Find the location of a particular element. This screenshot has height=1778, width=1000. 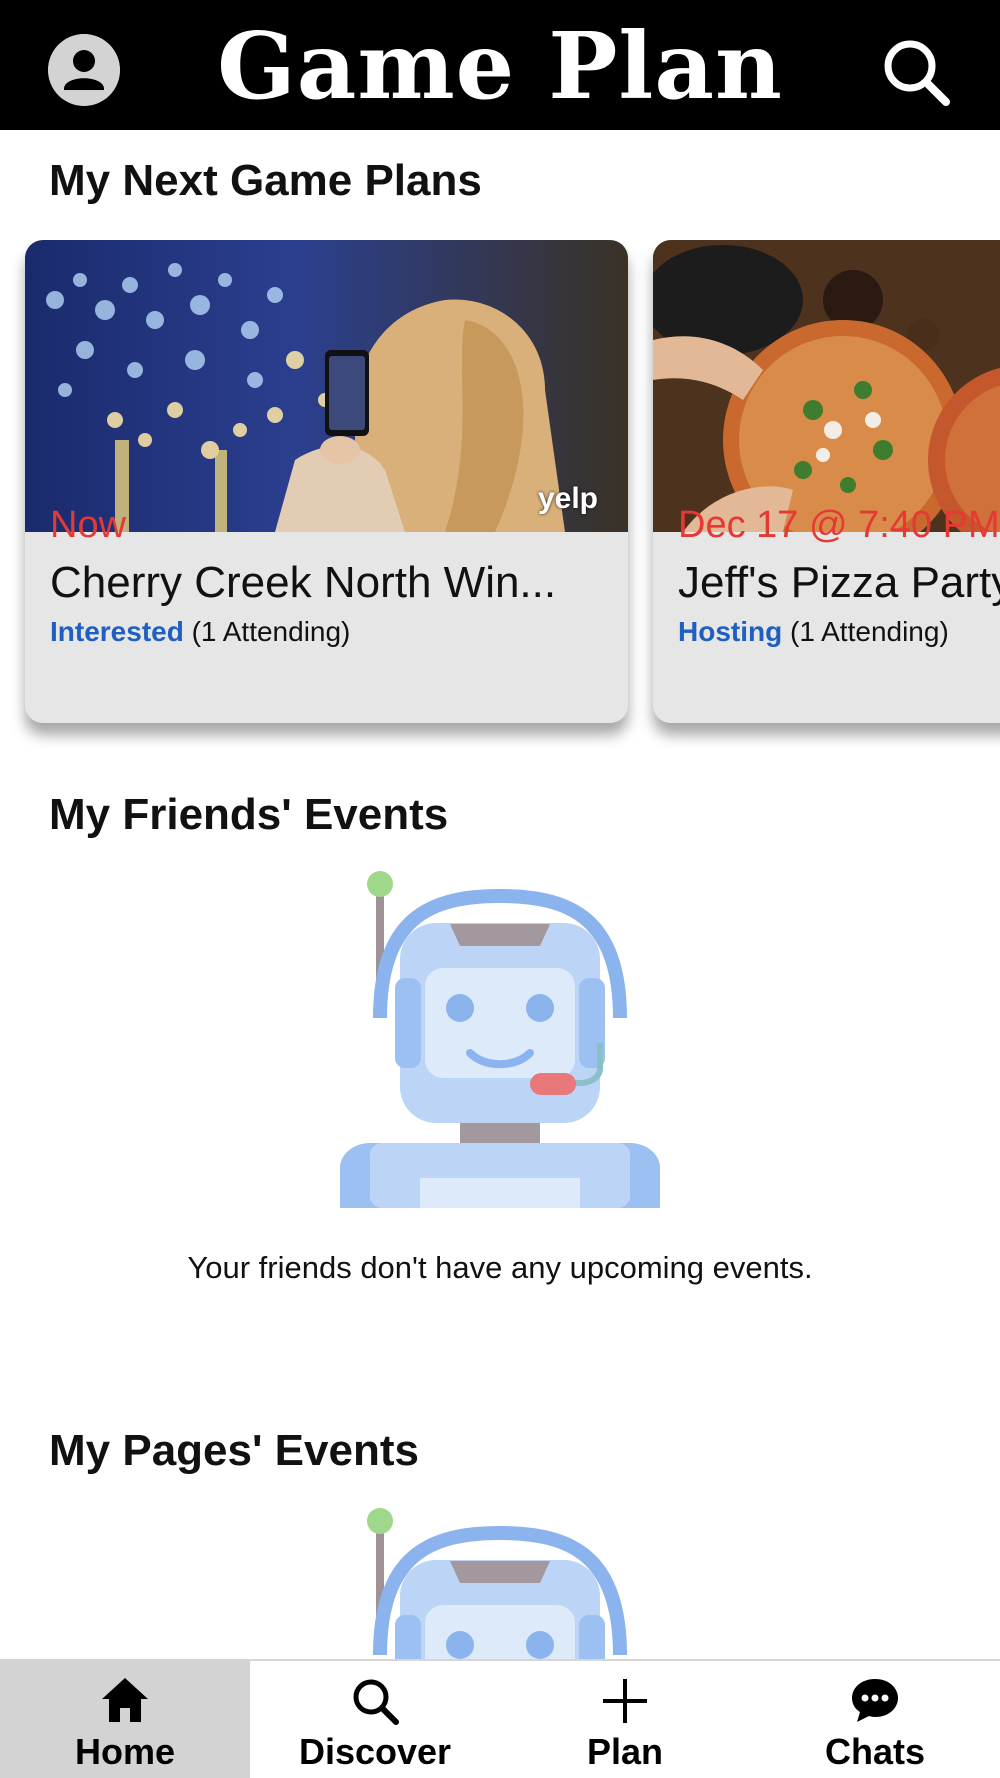

event-time: Now is located at coordinates (88, 525).